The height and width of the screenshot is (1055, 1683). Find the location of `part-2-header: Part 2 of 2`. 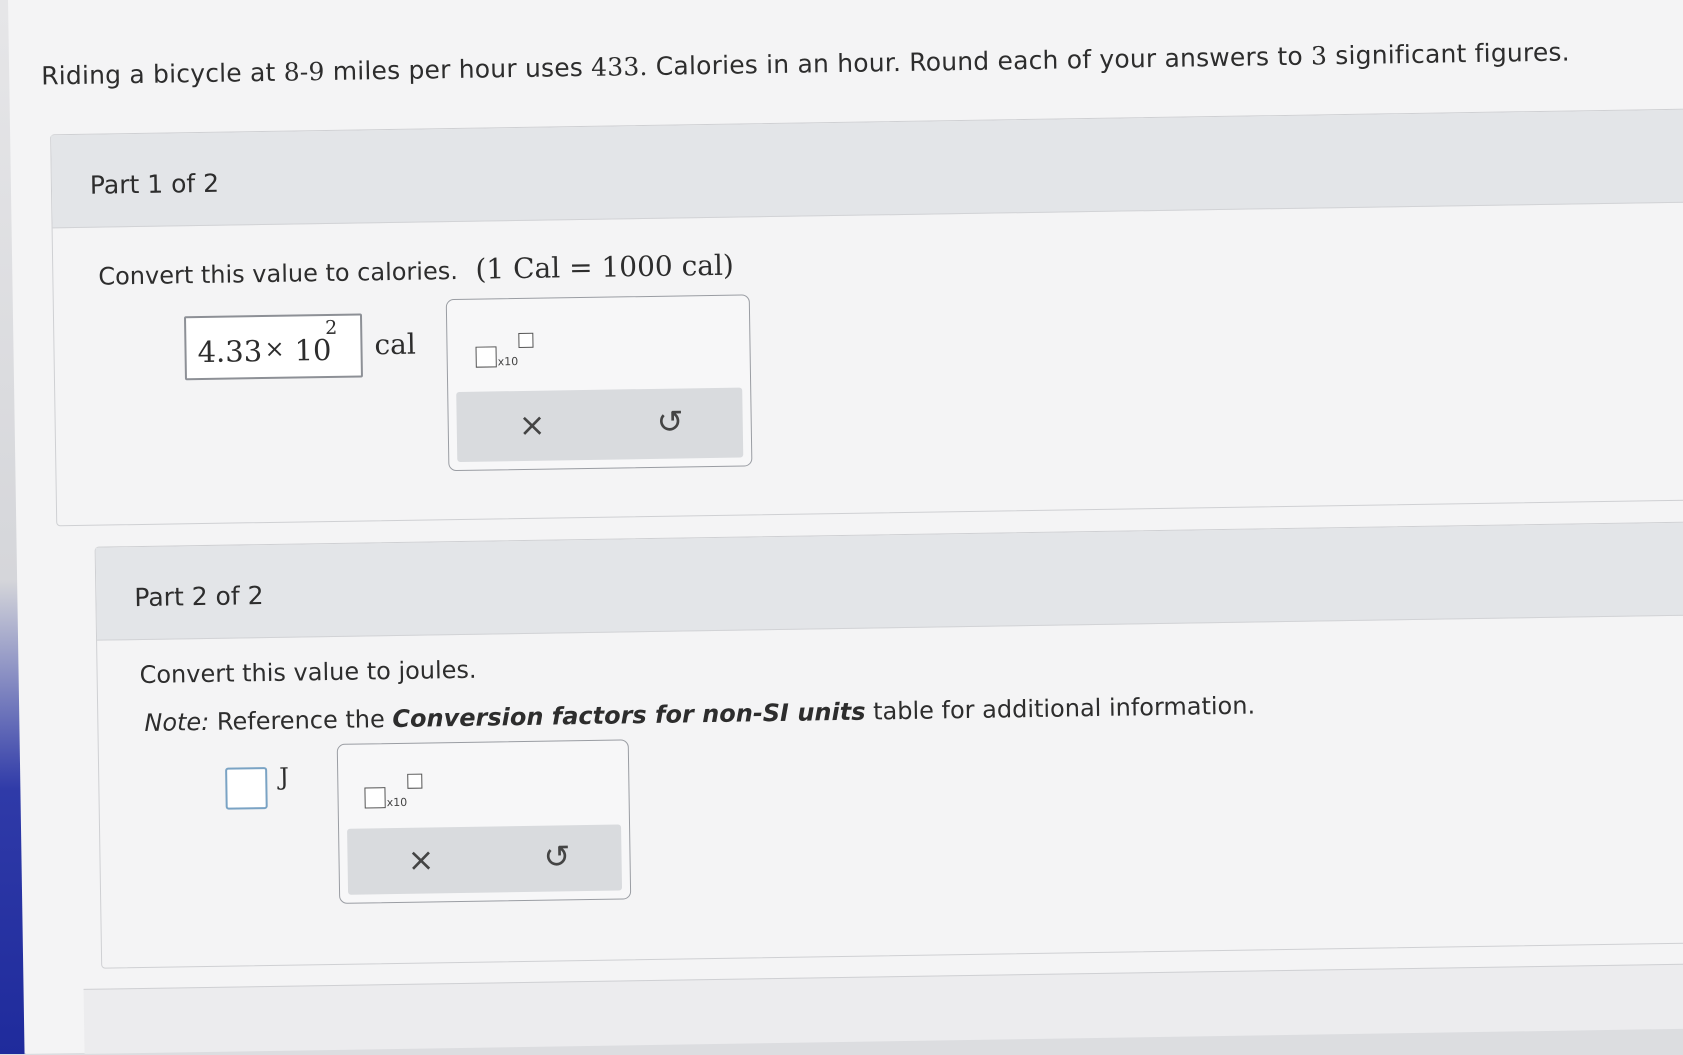

part-2-header: Part 2 of 2 is located at coordinates (889, 581).